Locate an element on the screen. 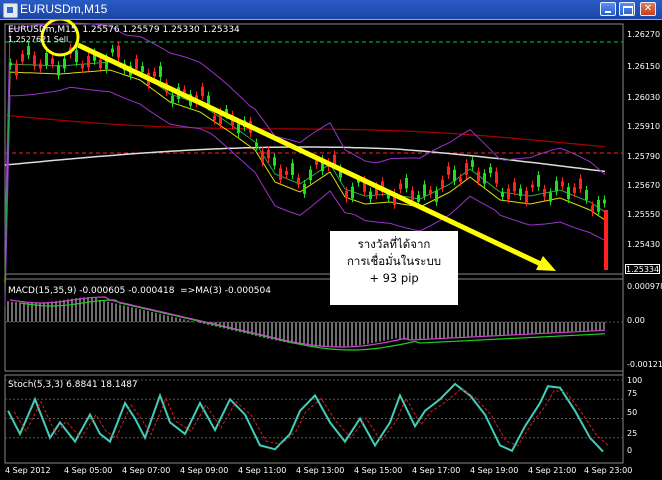 The width and height of the screenshot is (662, 480). time-tick: 4 Sep 23:00 is located at coordinates (608, 470).